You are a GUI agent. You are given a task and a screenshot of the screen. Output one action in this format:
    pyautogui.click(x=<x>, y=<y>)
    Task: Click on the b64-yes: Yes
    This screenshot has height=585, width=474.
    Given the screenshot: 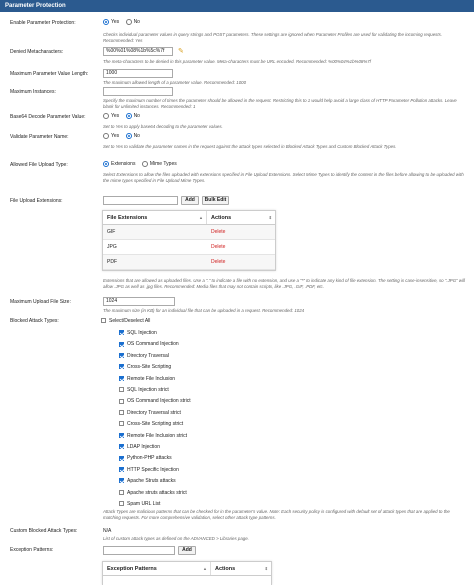 What is the action you would take?
    pyautogui.click(x=111, y=116)
    